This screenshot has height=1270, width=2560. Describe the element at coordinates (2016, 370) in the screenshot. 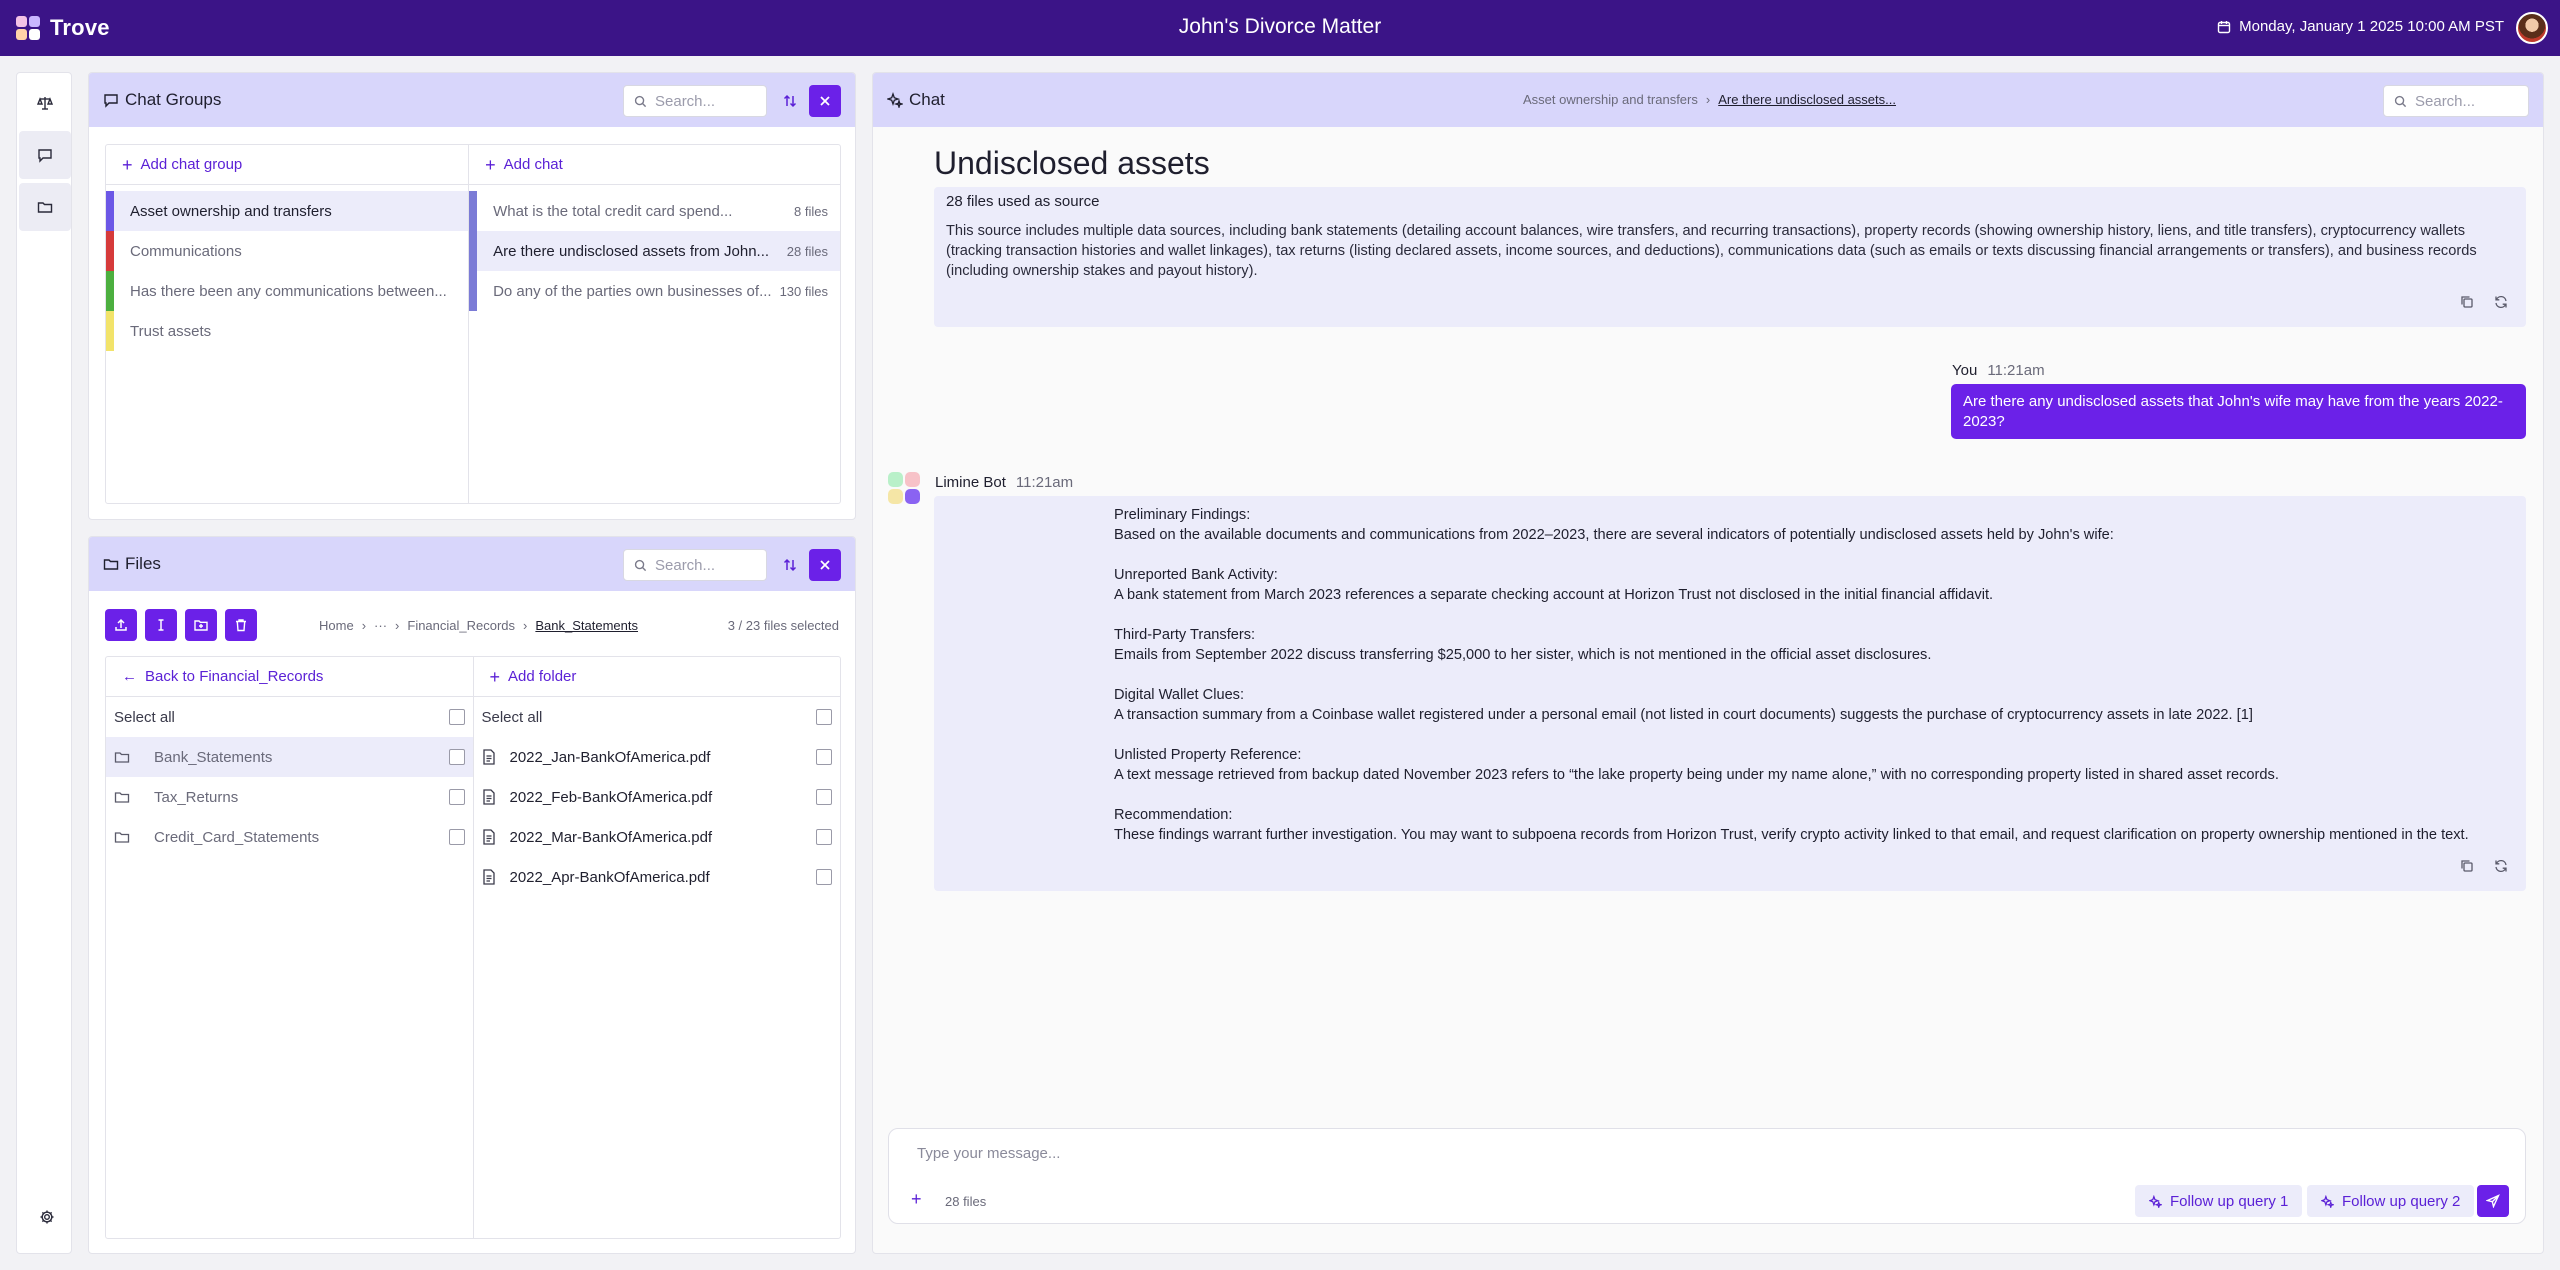

I see `user-message-time: 11:21am` at that location.